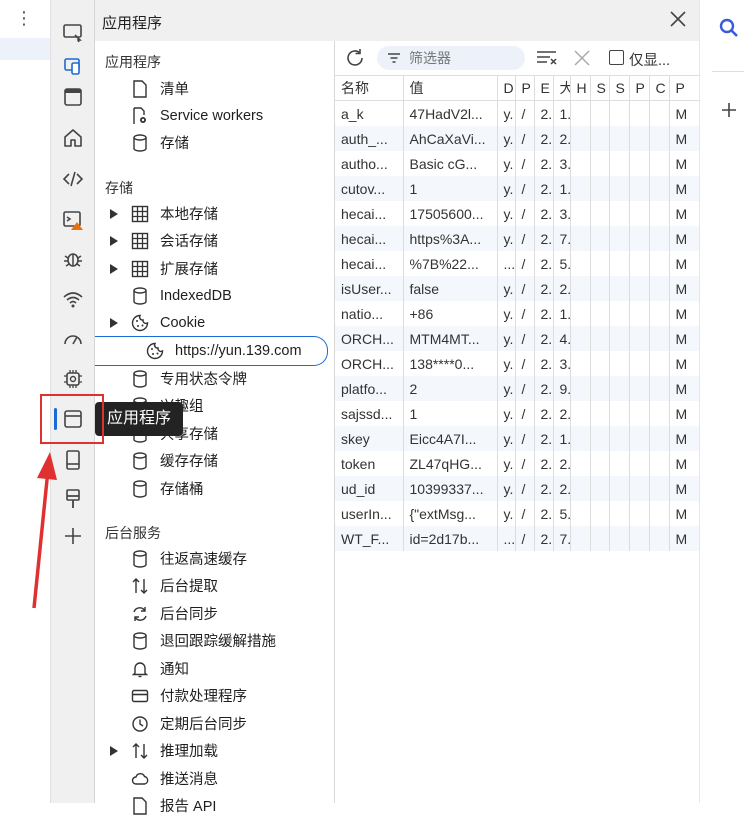  What do you see at coordinates (214, 378) in the screenshot?
I see `tree-item-private-state-tokens: 专用状态令牌` at bounding box center [214, 378].